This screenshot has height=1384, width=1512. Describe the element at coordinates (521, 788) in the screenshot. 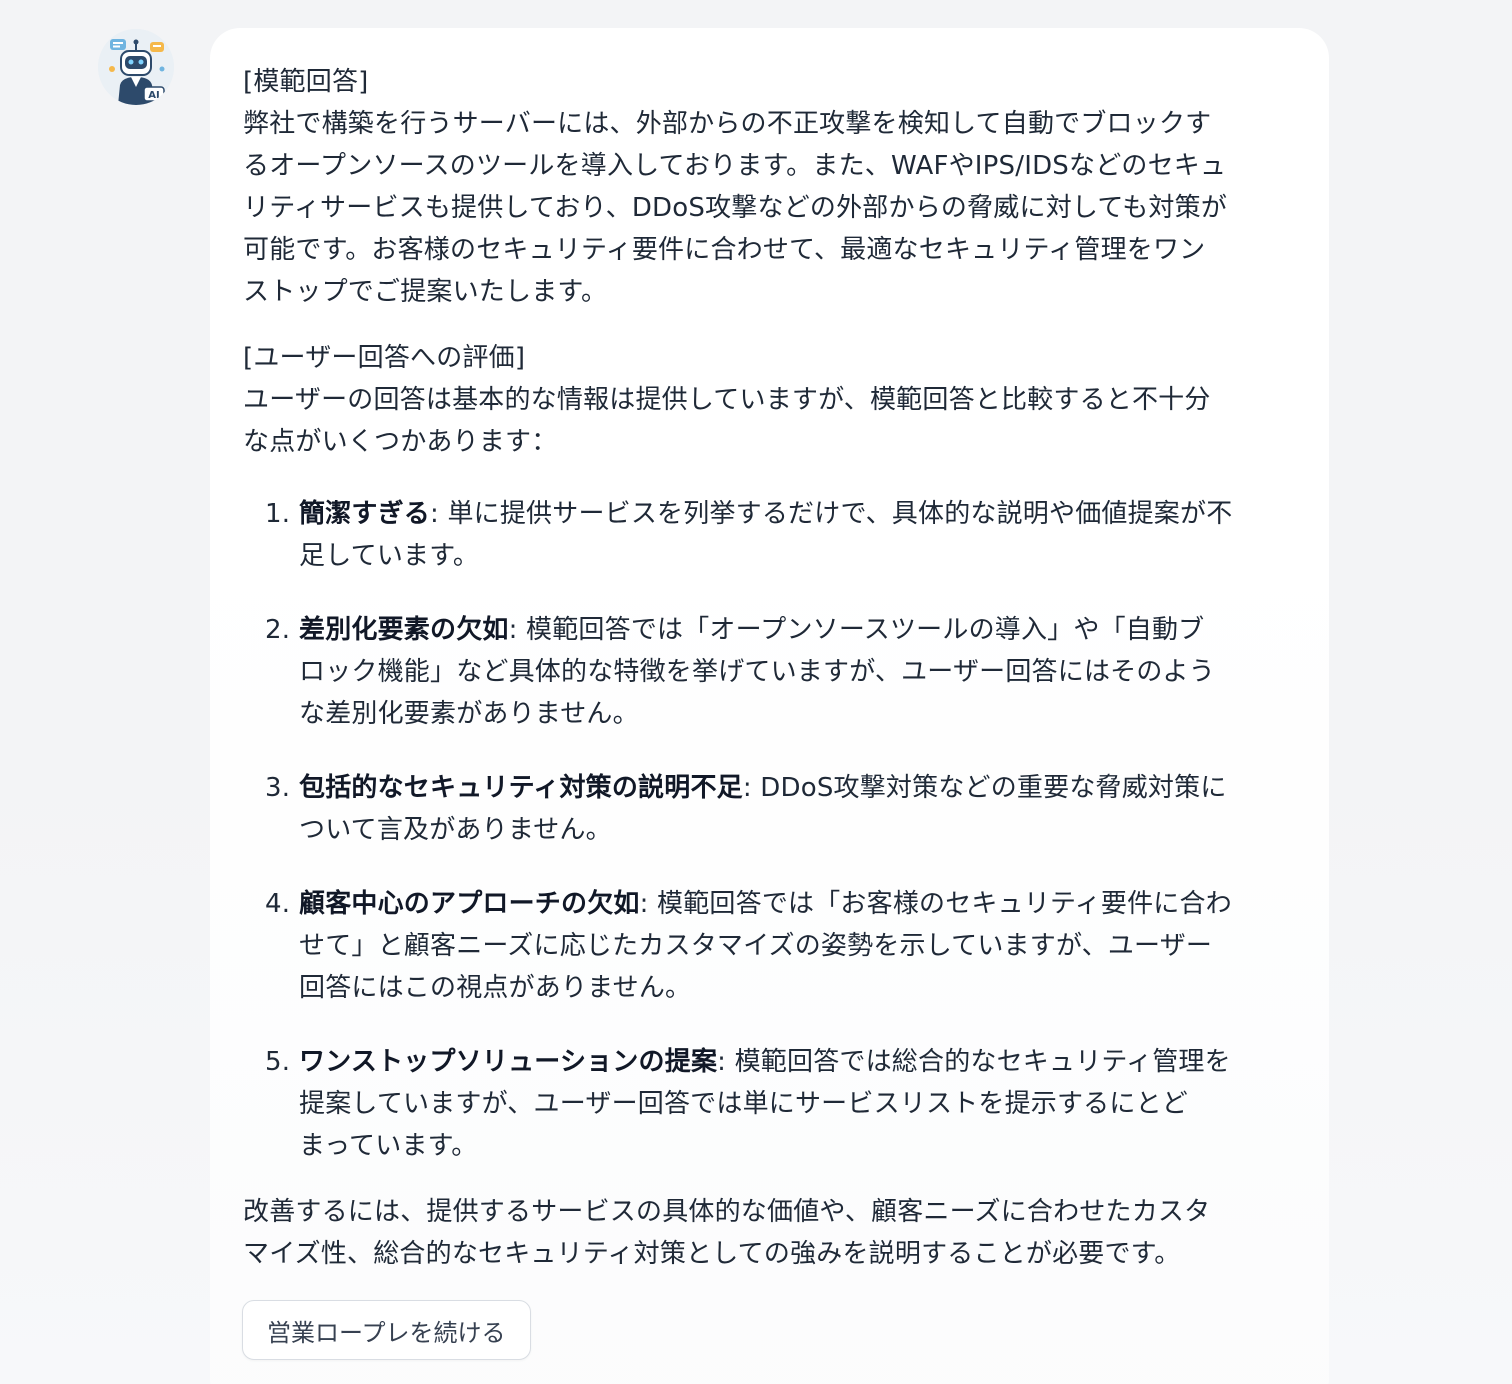

I see `point-title: 包括的なセキュリティ対策の説明不足` at that location.